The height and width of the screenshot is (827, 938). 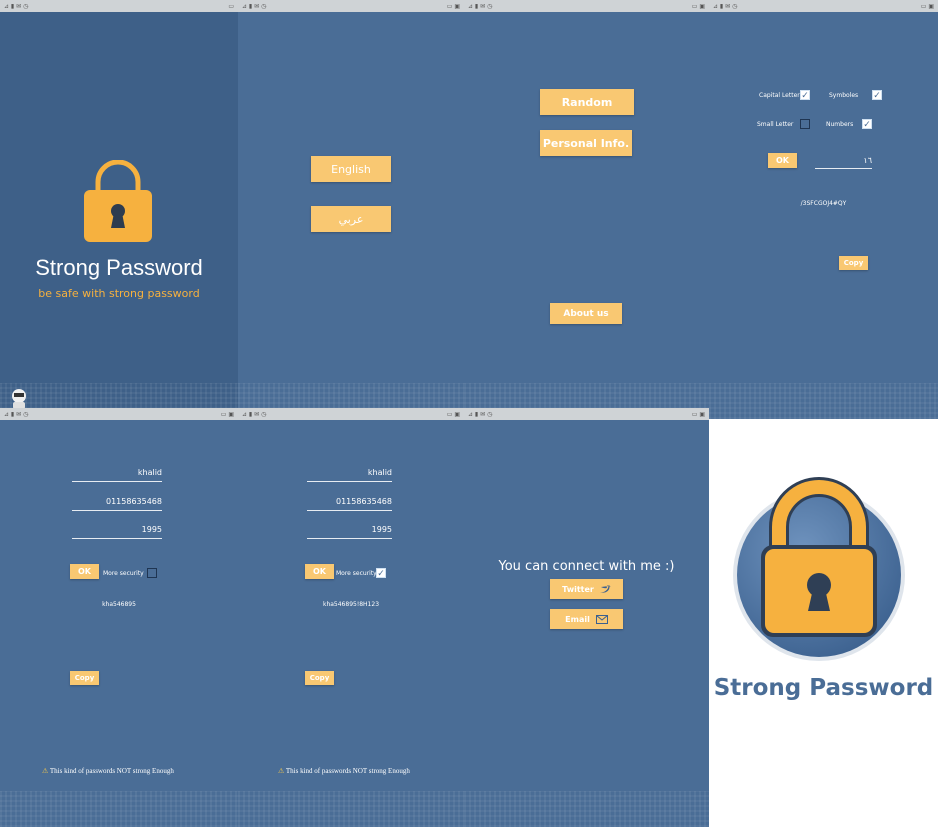 I want to click on twitter-bird-icon, so click(x=605, y=589).